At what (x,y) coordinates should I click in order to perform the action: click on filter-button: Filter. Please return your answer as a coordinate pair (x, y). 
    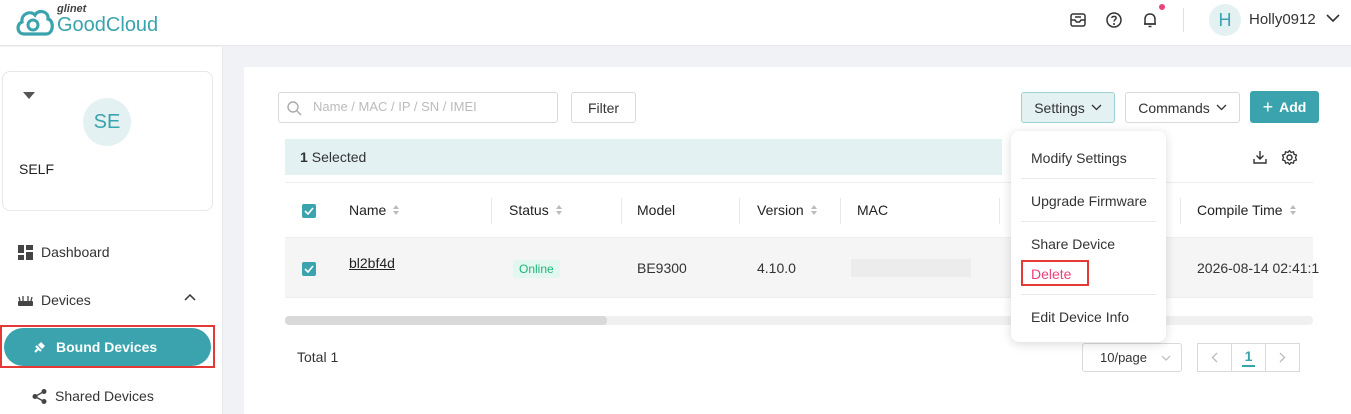
    Looking at the image, I should click on (603, 107).